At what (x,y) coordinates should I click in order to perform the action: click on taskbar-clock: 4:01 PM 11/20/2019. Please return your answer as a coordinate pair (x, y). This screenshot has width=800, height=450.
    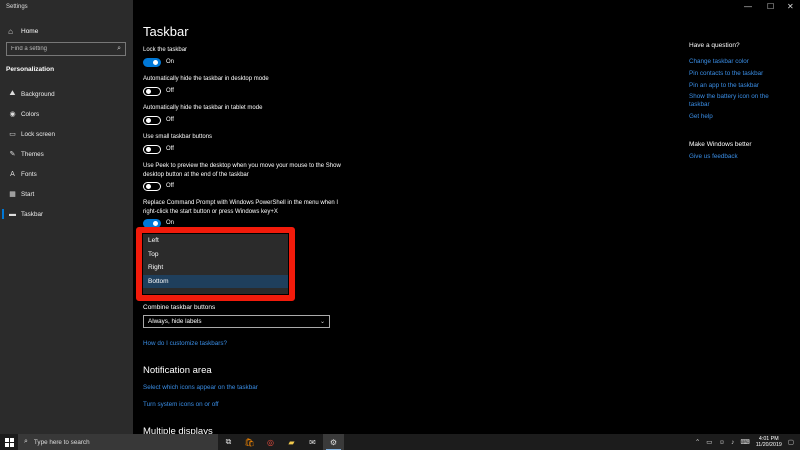
    Looking at the image, I should click on (769, 442).